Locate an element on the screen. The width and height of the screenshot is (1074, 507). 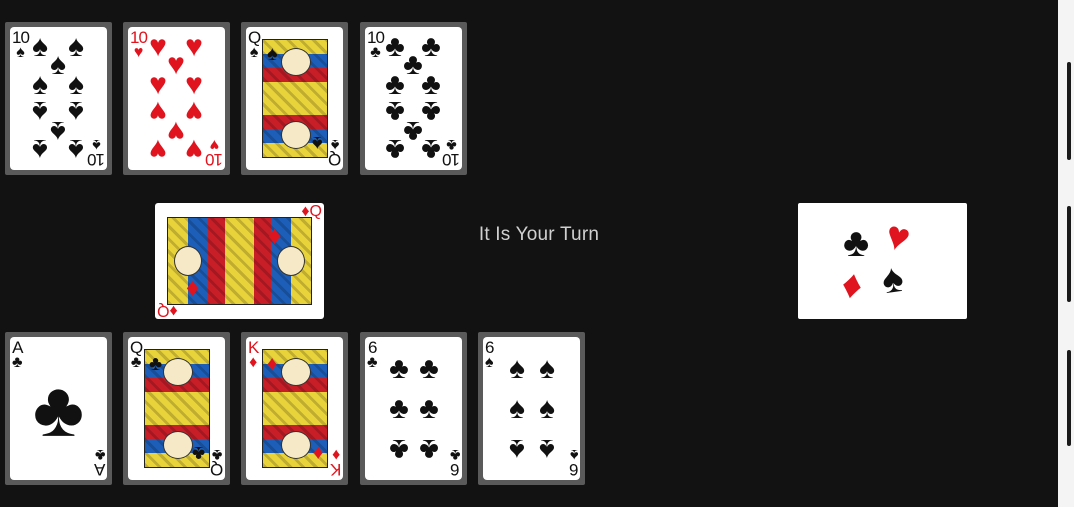
card-face: 6 ♣ 6 ♣ ♣ ♣ ♣ ♣ ♣ ♣ is located at coordinates (413, 408).